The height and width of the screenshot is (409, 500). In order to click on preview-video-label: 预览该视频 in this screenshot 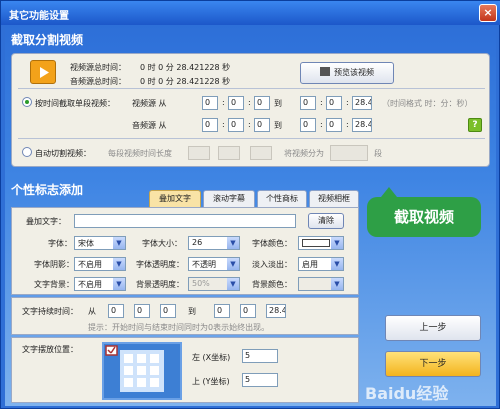, I will do `click(354, 72)`.